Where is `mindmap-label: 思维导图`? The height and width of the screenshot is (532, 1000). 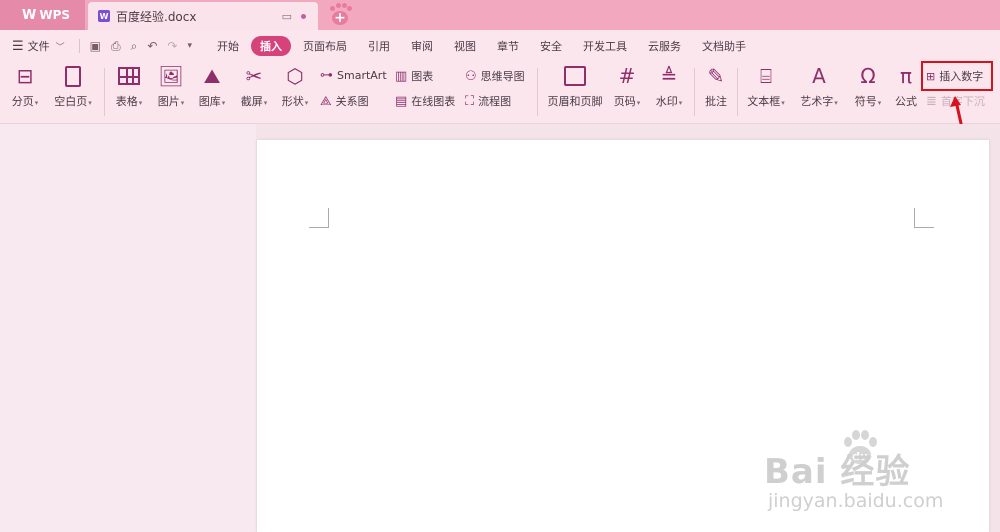
mindmap-label: 思维导图 is located at coordinates (502, 76).